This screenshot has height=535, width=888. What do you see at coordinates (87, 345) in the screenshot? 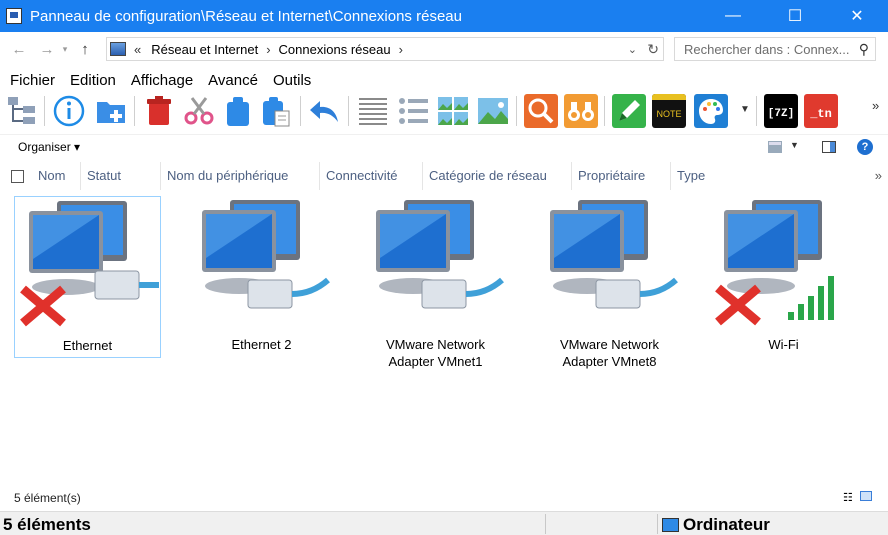
I see `connection-label: Ethernet` at bounding box center [87, 345].